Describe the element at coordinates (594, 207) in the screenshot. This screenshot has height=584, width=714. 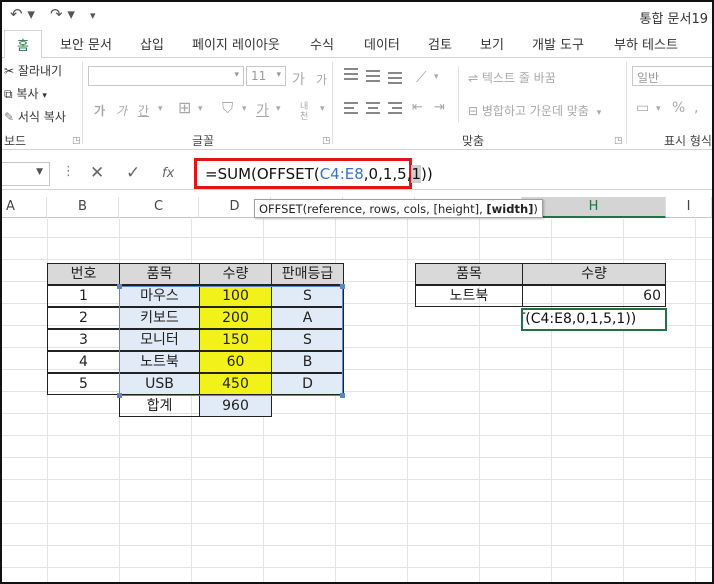
I see `column-header-h: H` at that location.